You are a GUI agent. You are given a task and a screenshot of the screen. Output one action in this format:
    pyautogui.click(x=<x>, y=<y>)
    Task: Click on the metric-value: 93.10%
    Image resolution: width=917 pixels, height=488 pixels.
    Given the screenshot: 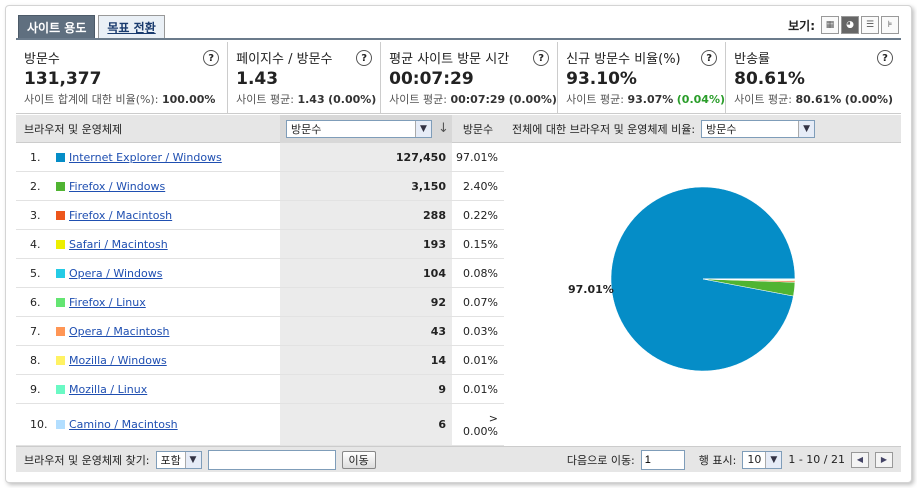 What is the action you would take?
    pyautogui.click(x=601, y=79)
    